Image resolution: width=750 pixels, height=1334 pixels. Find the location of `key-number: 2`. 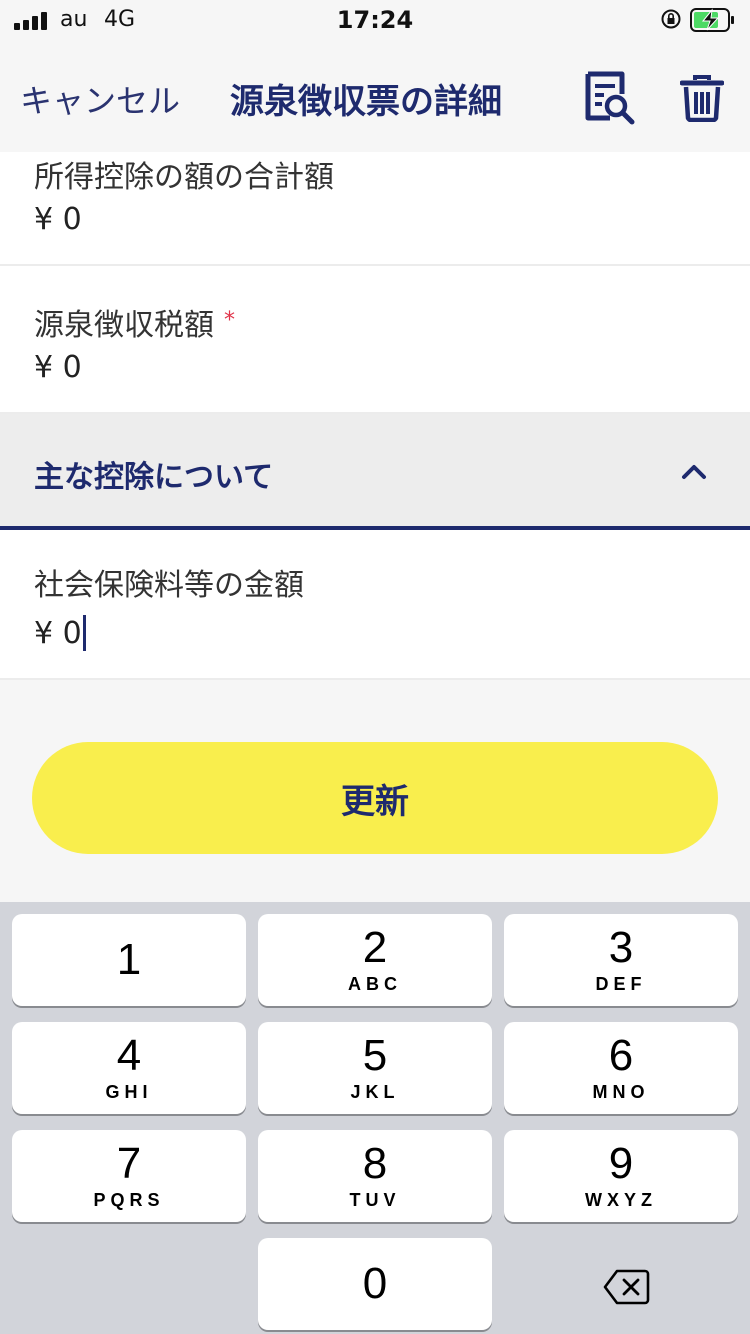

key-number: 2 is located at coordinates (375, 947).